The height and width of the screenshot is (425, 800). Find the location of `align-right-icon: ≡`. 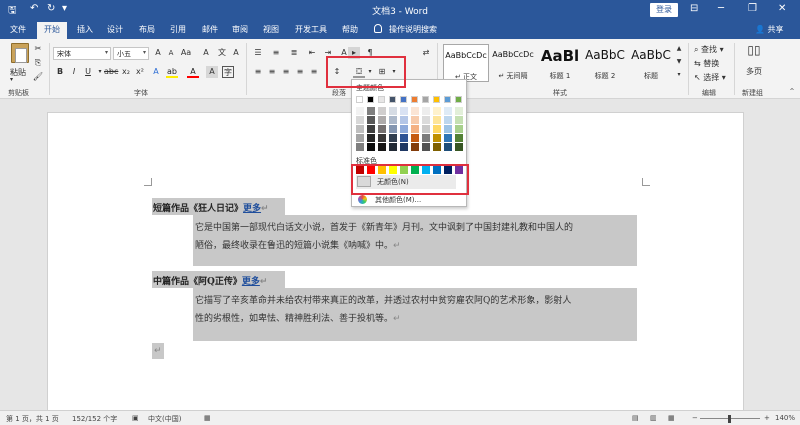

align-right-icon: ≡ is located at coordinates (286, 72).